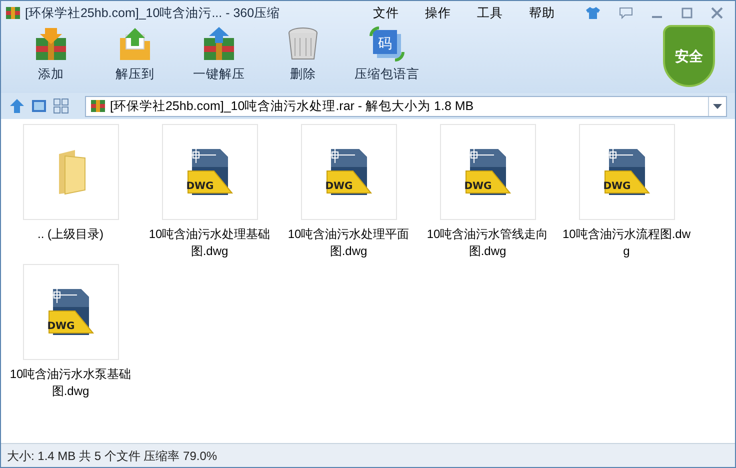 This screenshot has height=468, width=736. I want to click on archive-up-icon, so click(219, 44).